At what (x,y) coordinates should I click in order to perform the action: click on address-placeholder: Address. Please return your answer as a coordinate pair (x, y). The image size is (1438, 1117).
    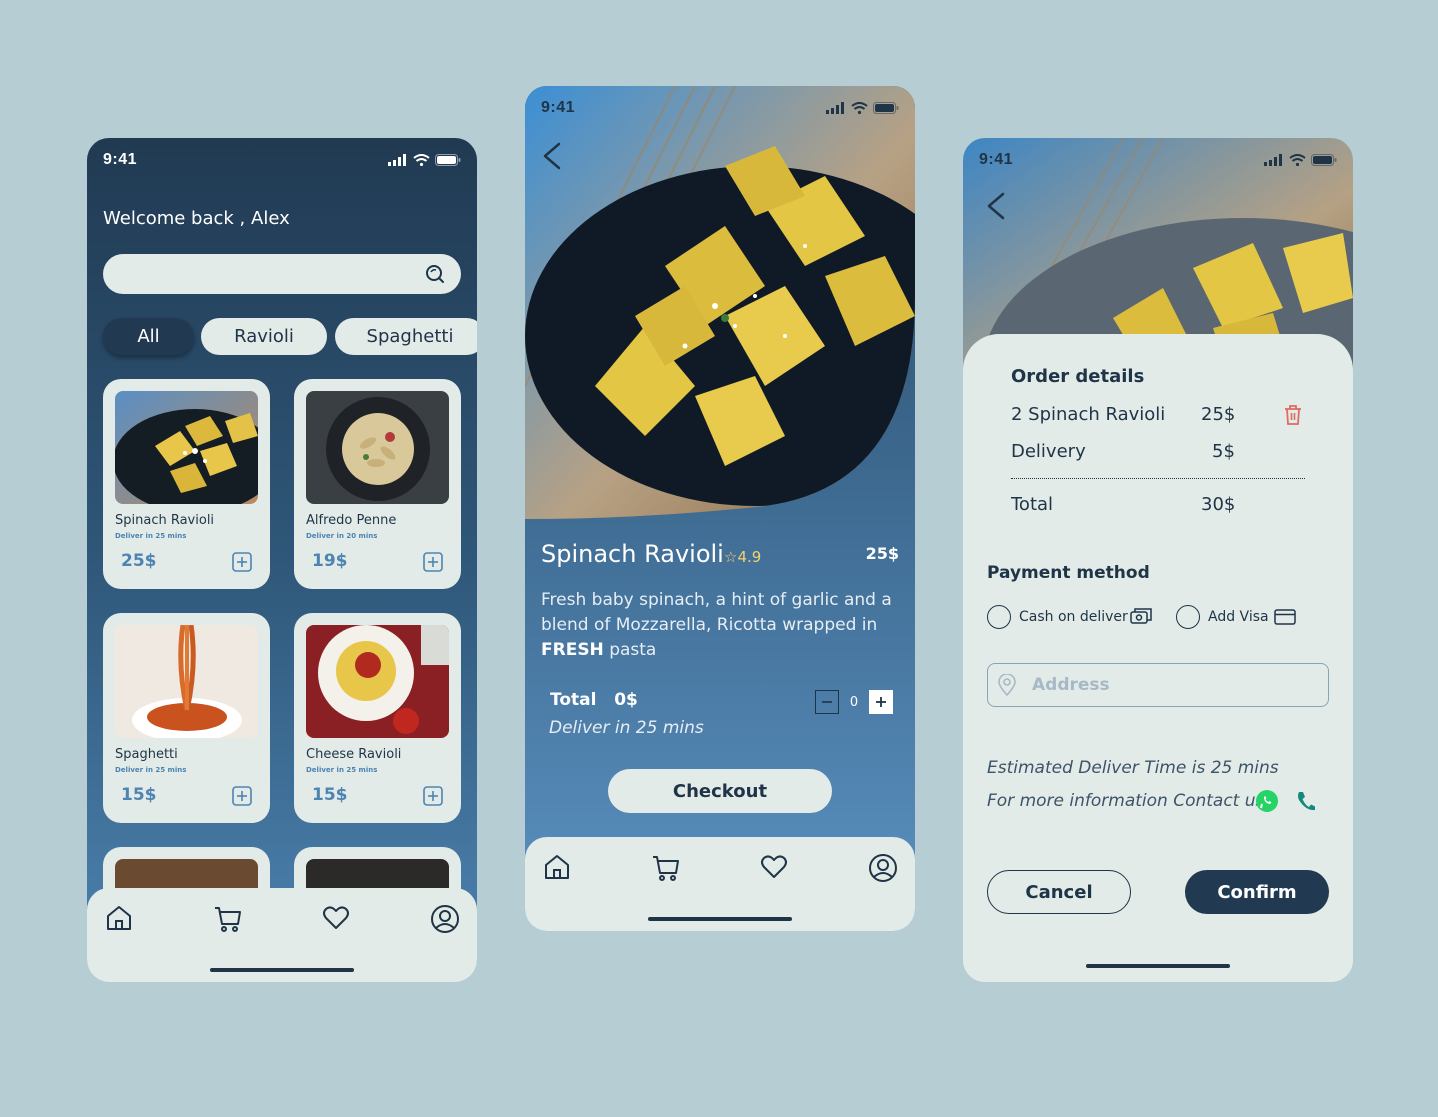
    Looking at the image, I should click on (1071, 685).